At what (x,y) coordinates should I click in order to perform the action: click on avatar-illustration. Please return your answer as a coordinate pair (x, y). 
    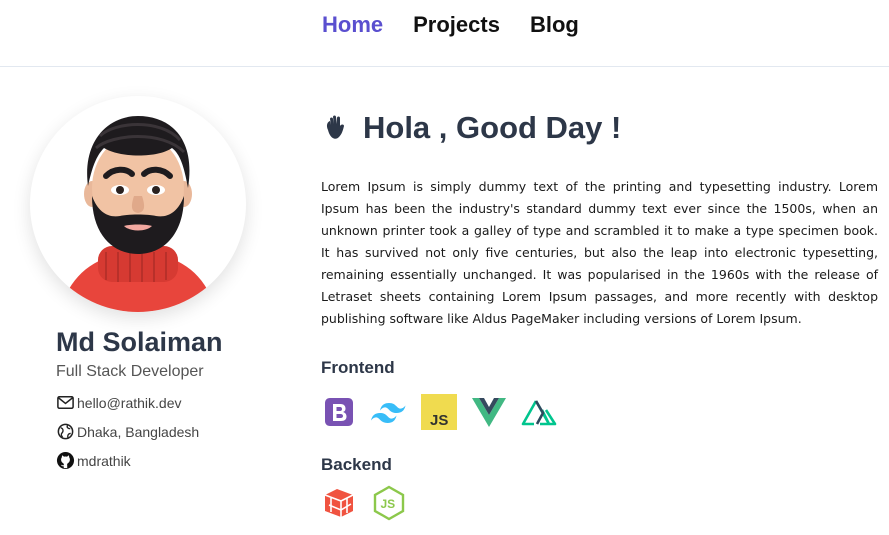
    Looking at the image, I should click on (138, 214).